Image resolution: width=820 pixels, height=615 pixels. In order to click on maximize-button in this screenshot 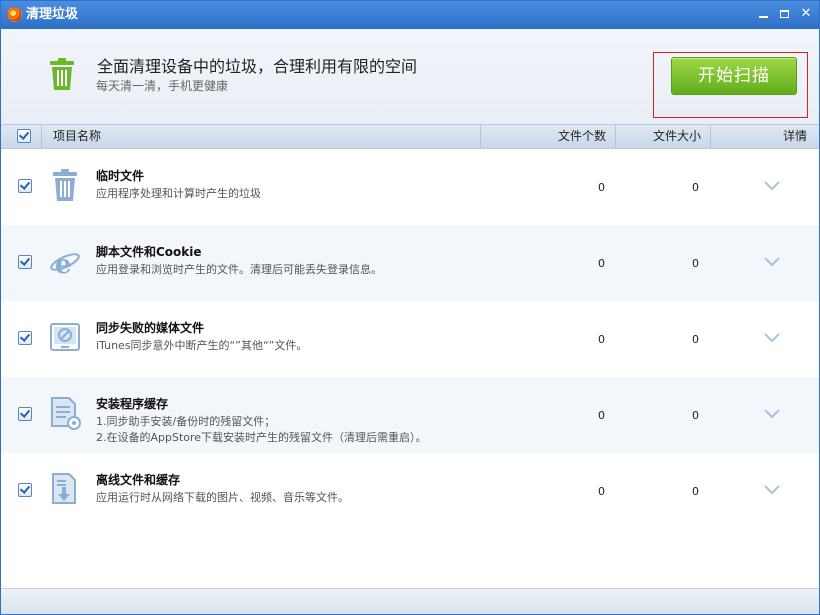, I will do `click(784, 14)`.